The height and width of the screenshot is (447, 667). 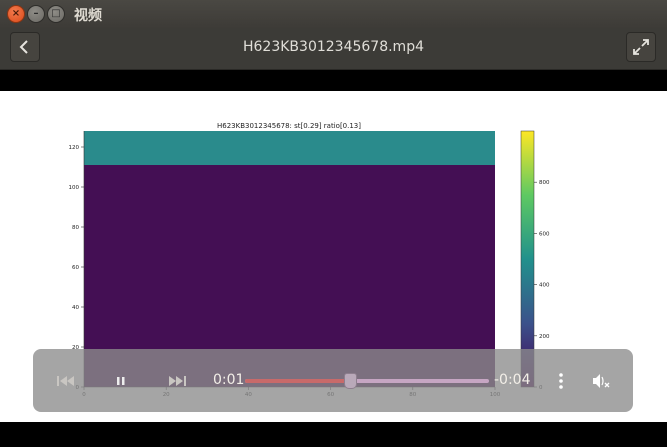 What do you see at coordinates (75, 228) in the screenshot?
I see `y-tick-label: 80` at bounding box center [75, 228].